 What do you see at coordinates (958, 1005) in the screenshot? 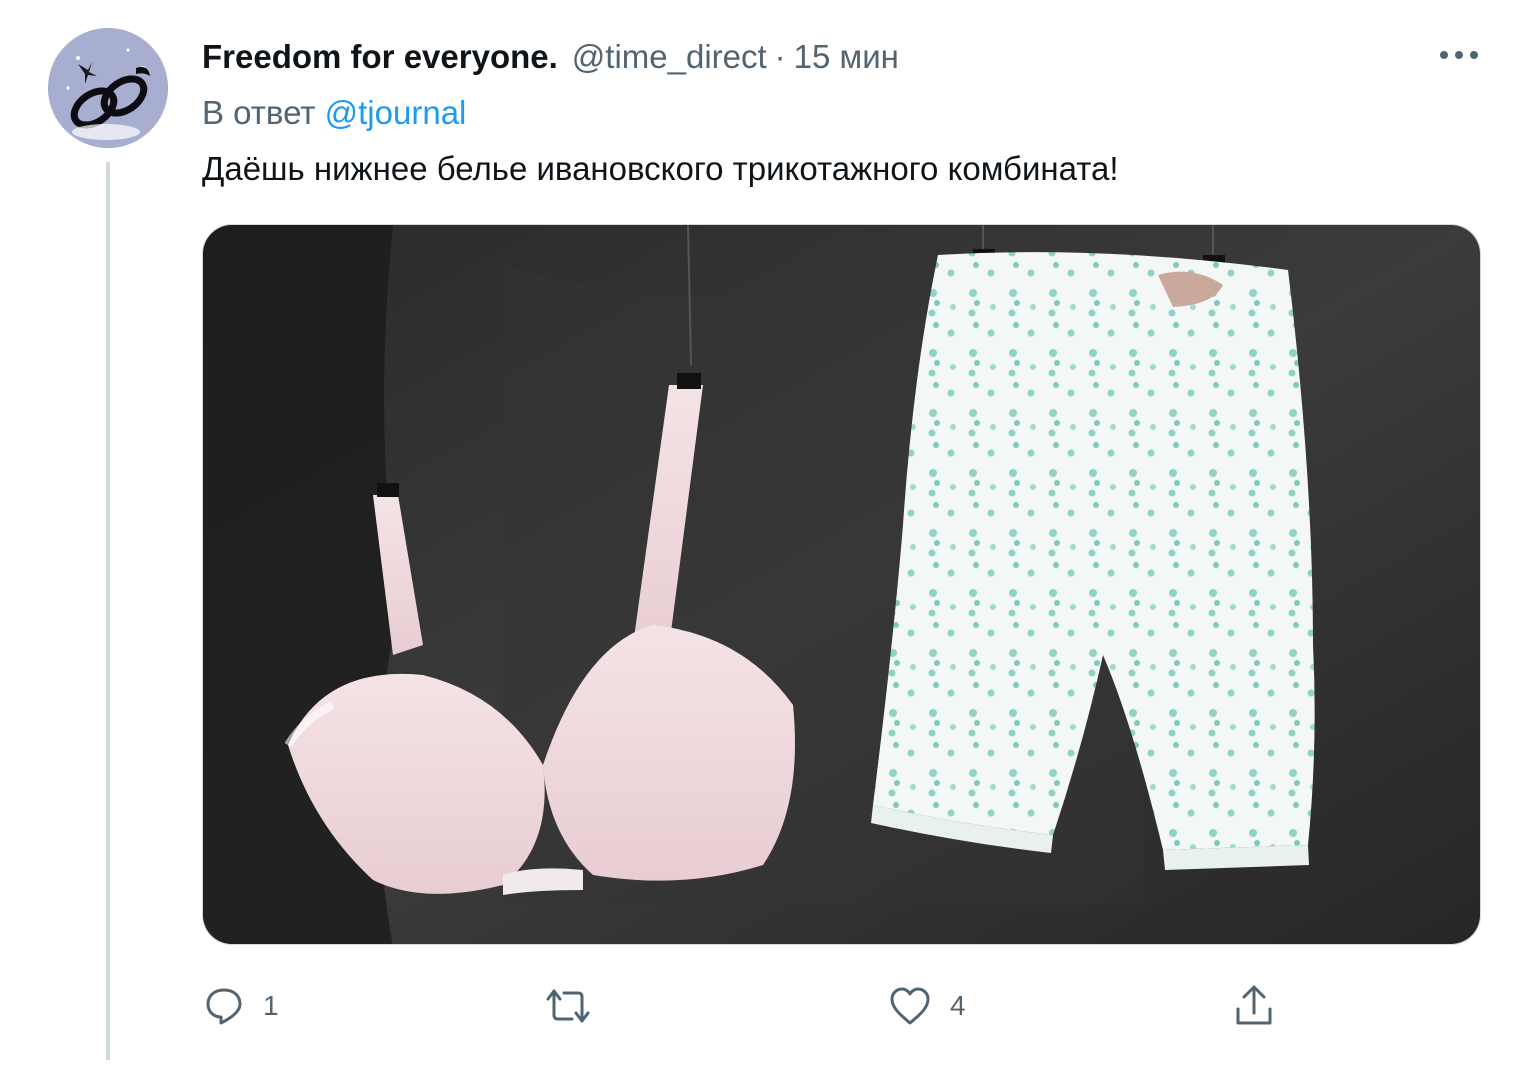
I see `like-count: 4` at bounding box center [958, 1005].